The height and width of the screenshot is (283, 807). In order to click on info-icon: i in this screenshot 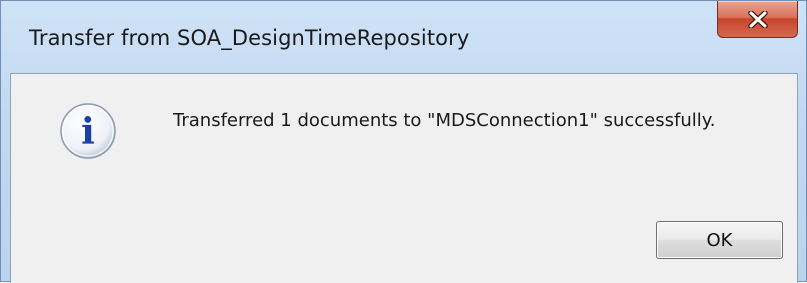, I will do `click(88, 131)`.